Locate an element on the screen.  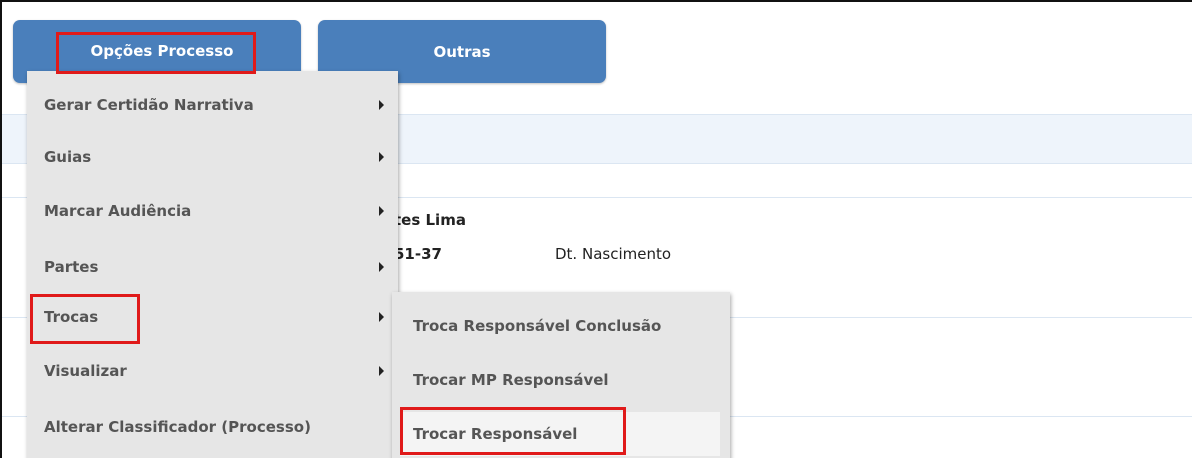
menu-item-label: Alterar Classificador (Processo) is located at coordinates (177, 427).